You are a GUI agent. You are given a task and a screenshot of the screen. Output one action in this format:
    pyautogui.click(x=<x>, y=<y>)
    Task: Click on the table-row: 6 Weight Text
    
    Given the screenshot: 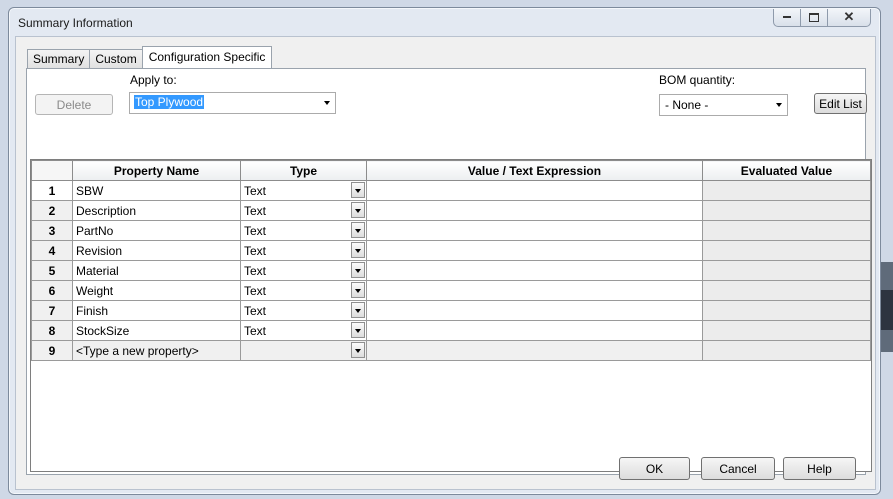 What is the action you would take?
    pyautogui.click(x=451, y=290)
    